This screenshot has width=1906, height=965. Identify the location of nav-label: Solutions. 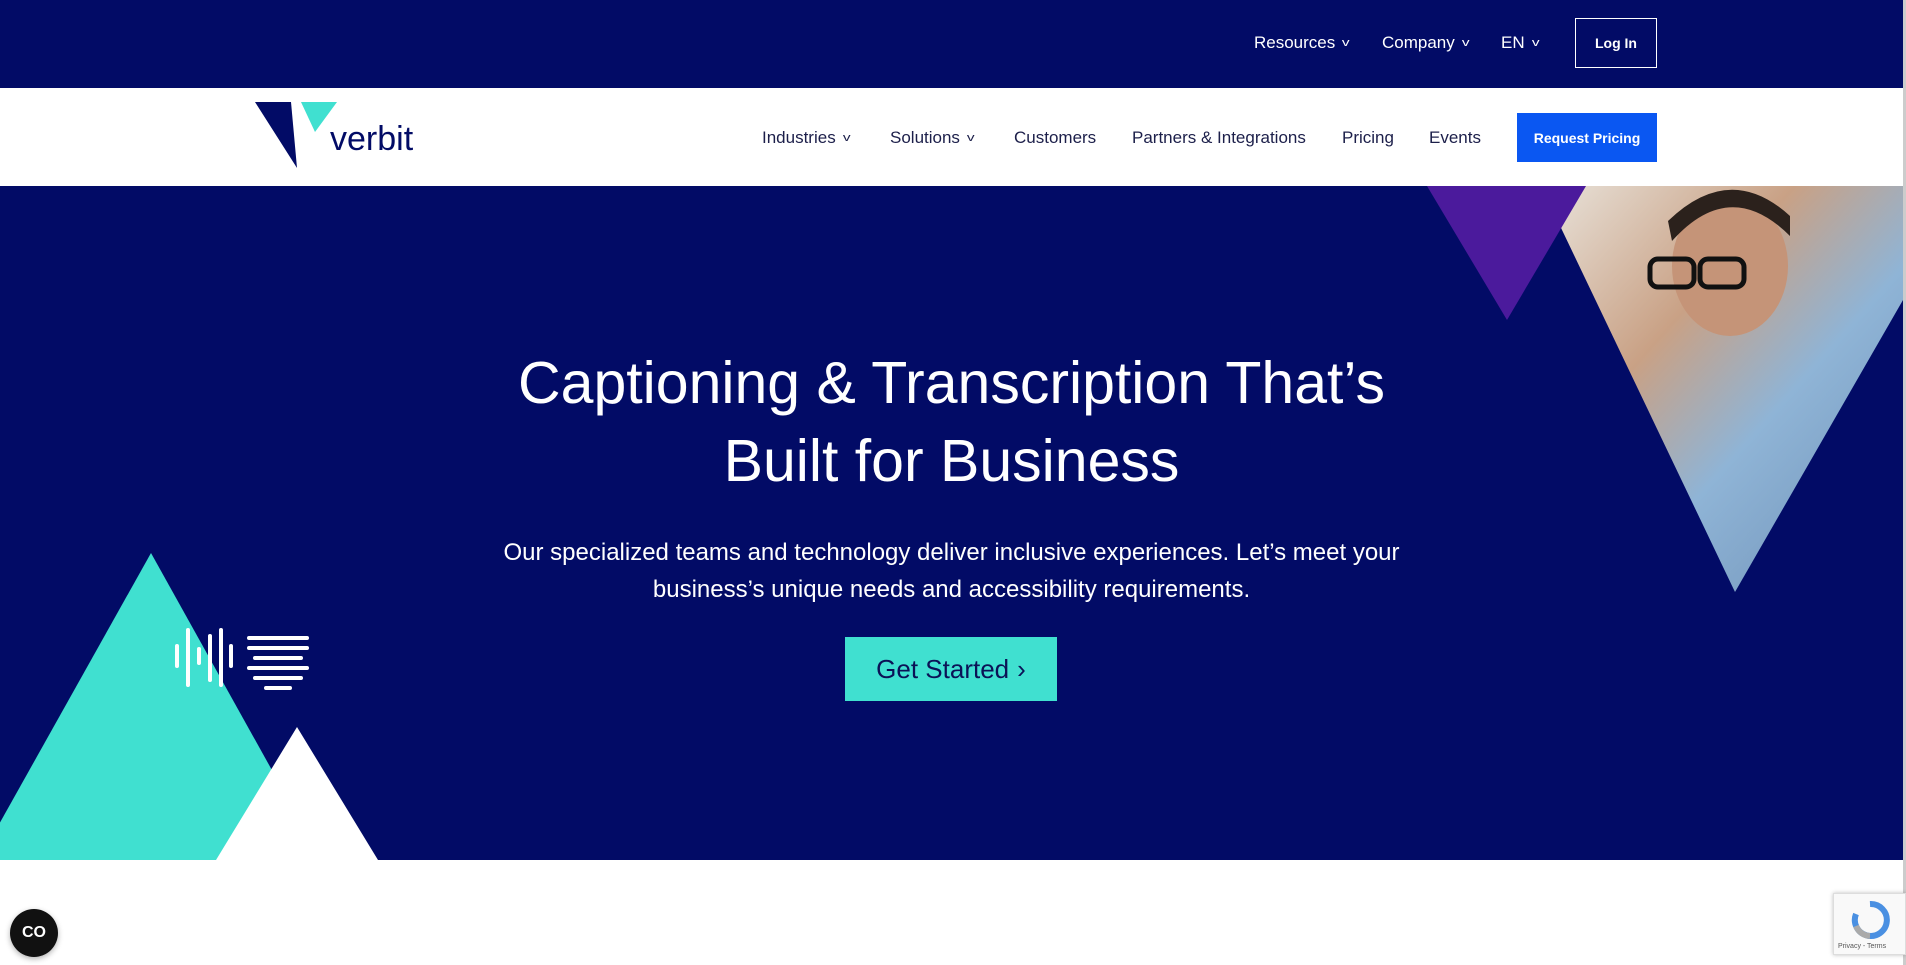
(925, 137).